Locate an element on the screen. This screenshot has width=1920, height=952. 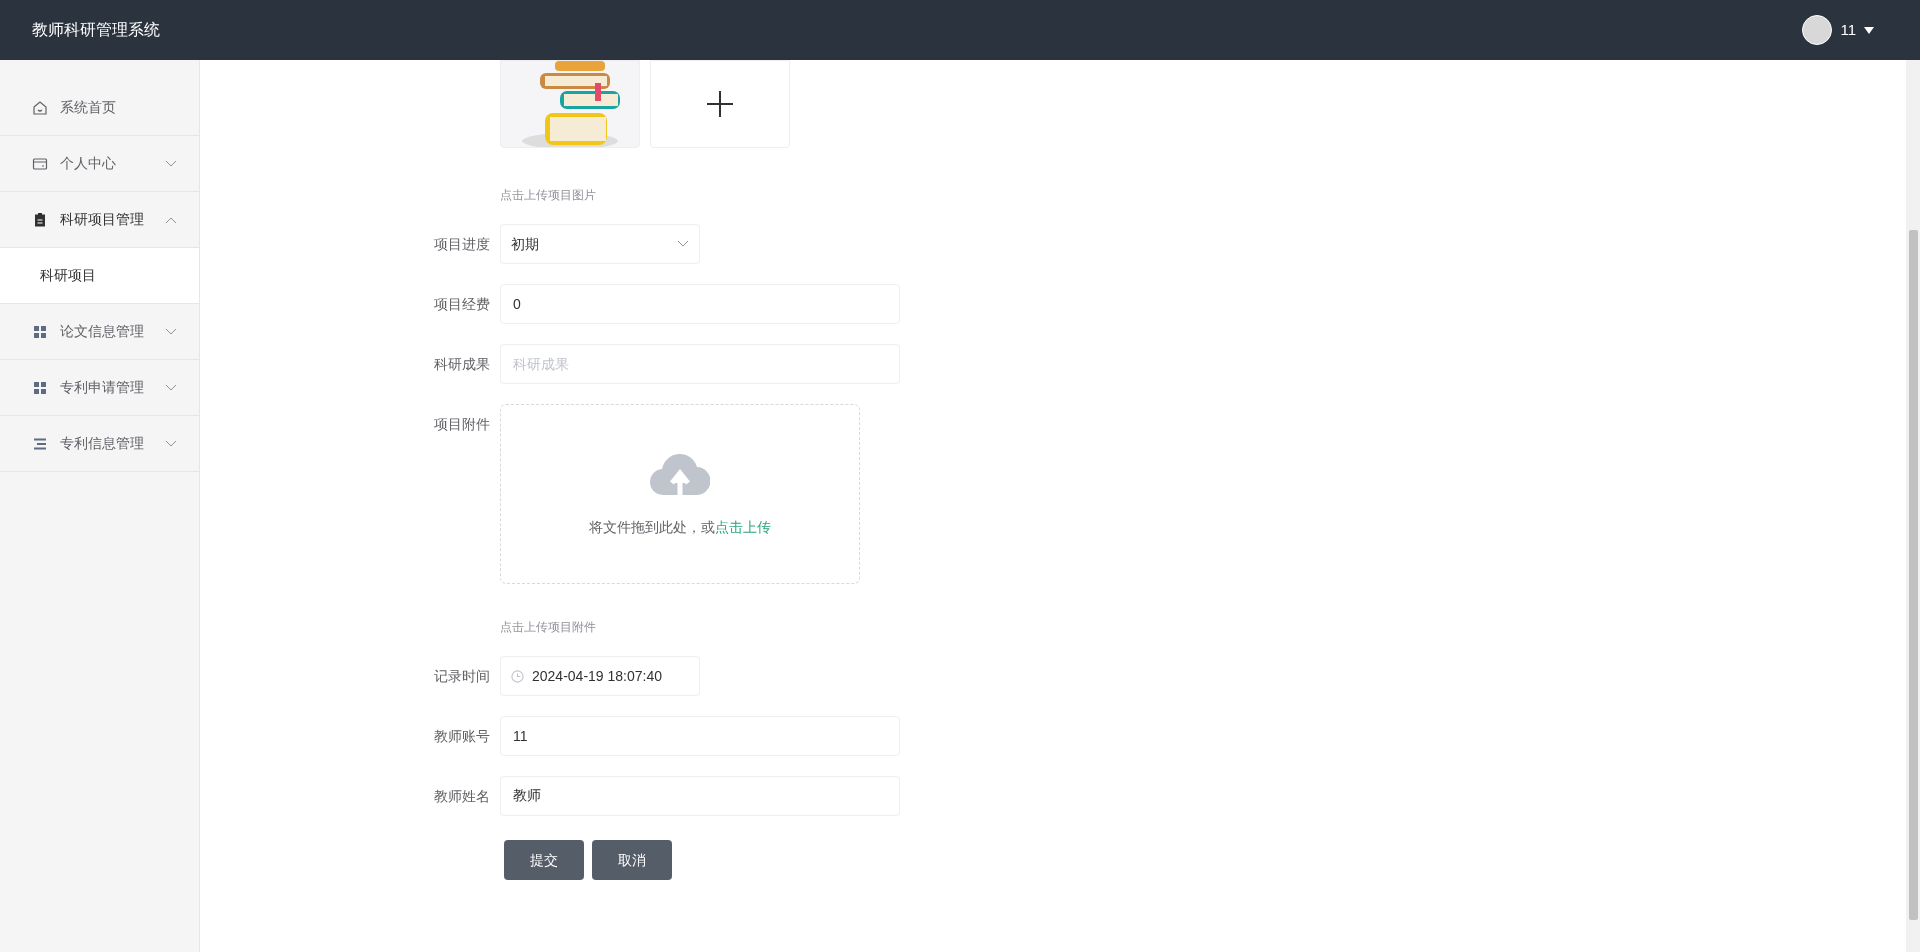
sidebar-item: 论文信息管理 is located at coordinates (99, 331).